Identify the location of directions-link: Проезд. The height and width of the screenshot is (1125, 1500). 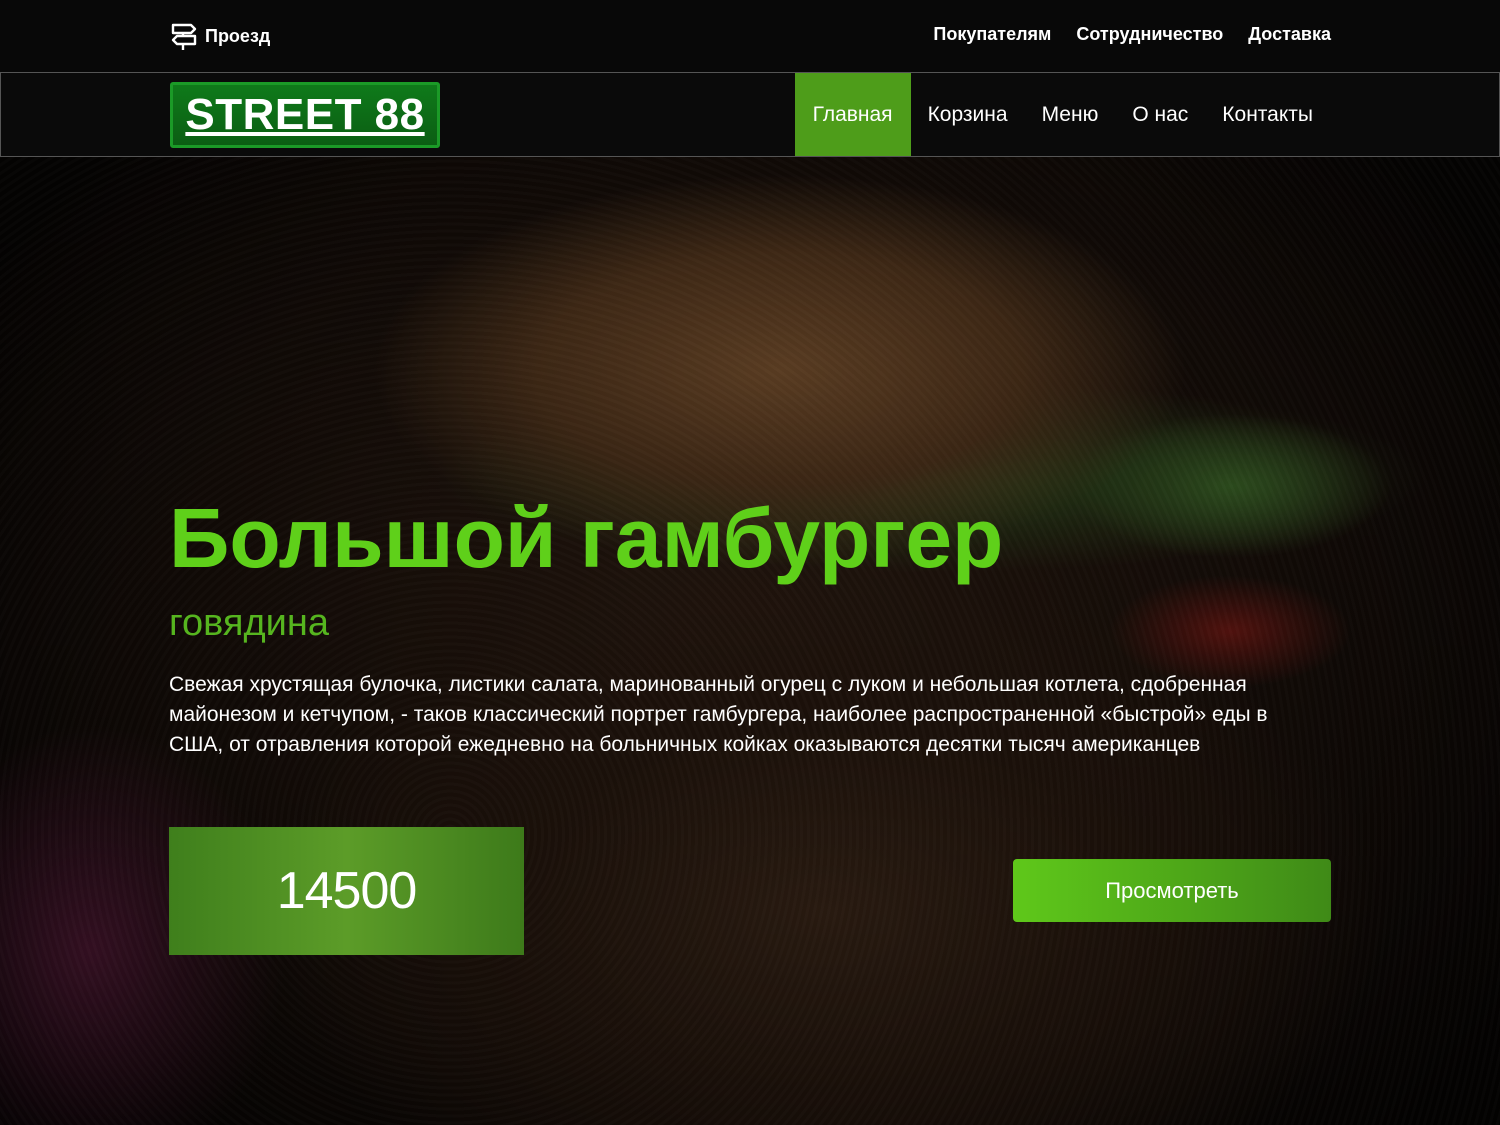
(219, 36).